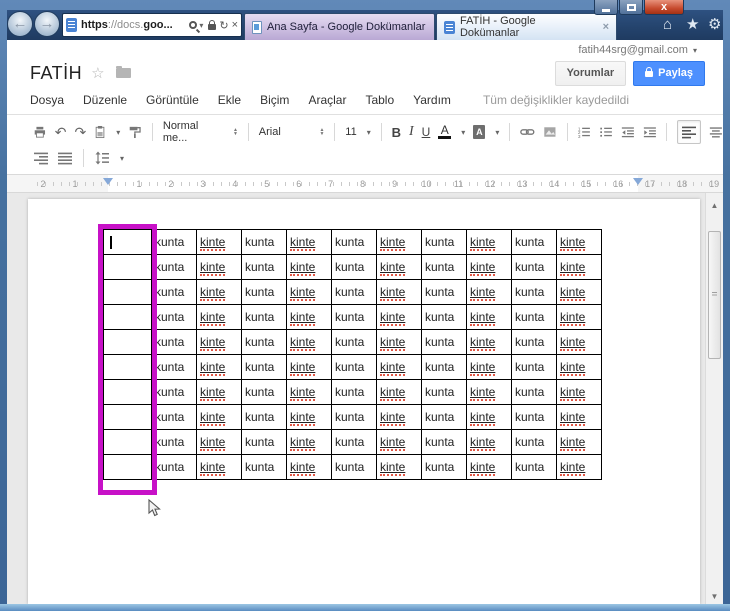 This screenshot has height=611, width=730. I want to click on home-icon: ⌂, so click(667, 25).